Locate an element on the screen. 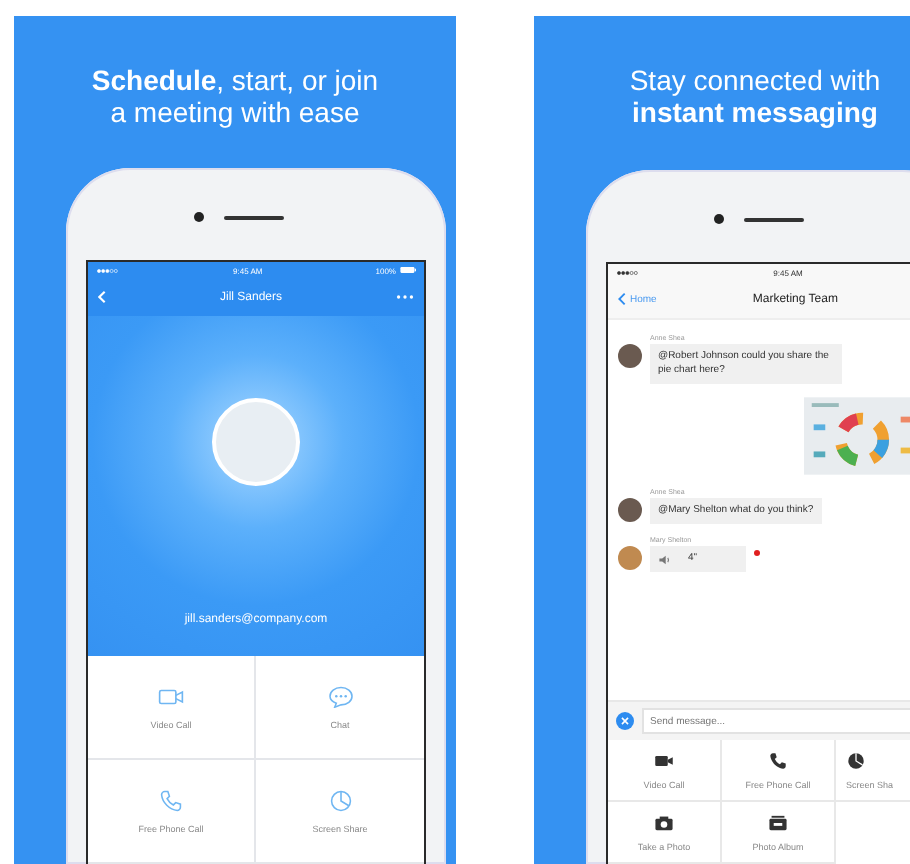 The image size is (910, 864). chart-screenshot-drawing is located at coordinates (857, 436).